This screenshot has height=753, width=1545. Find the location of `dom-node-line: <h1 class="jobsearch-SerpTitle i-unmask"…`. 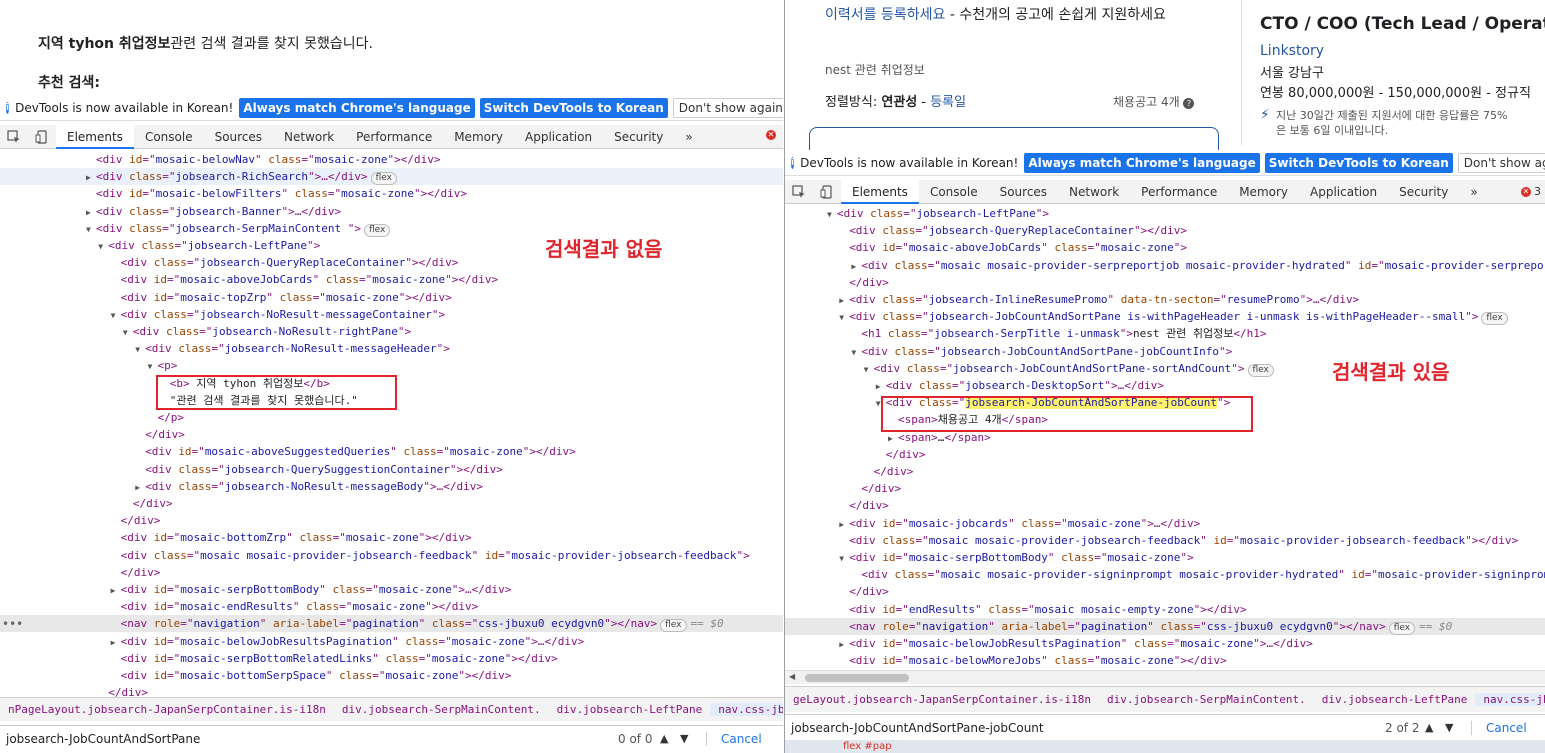

dom-node-line: <h1 class="jobsearch-SerpTitle i-unmask"… is located at coordinates (1165, 333).